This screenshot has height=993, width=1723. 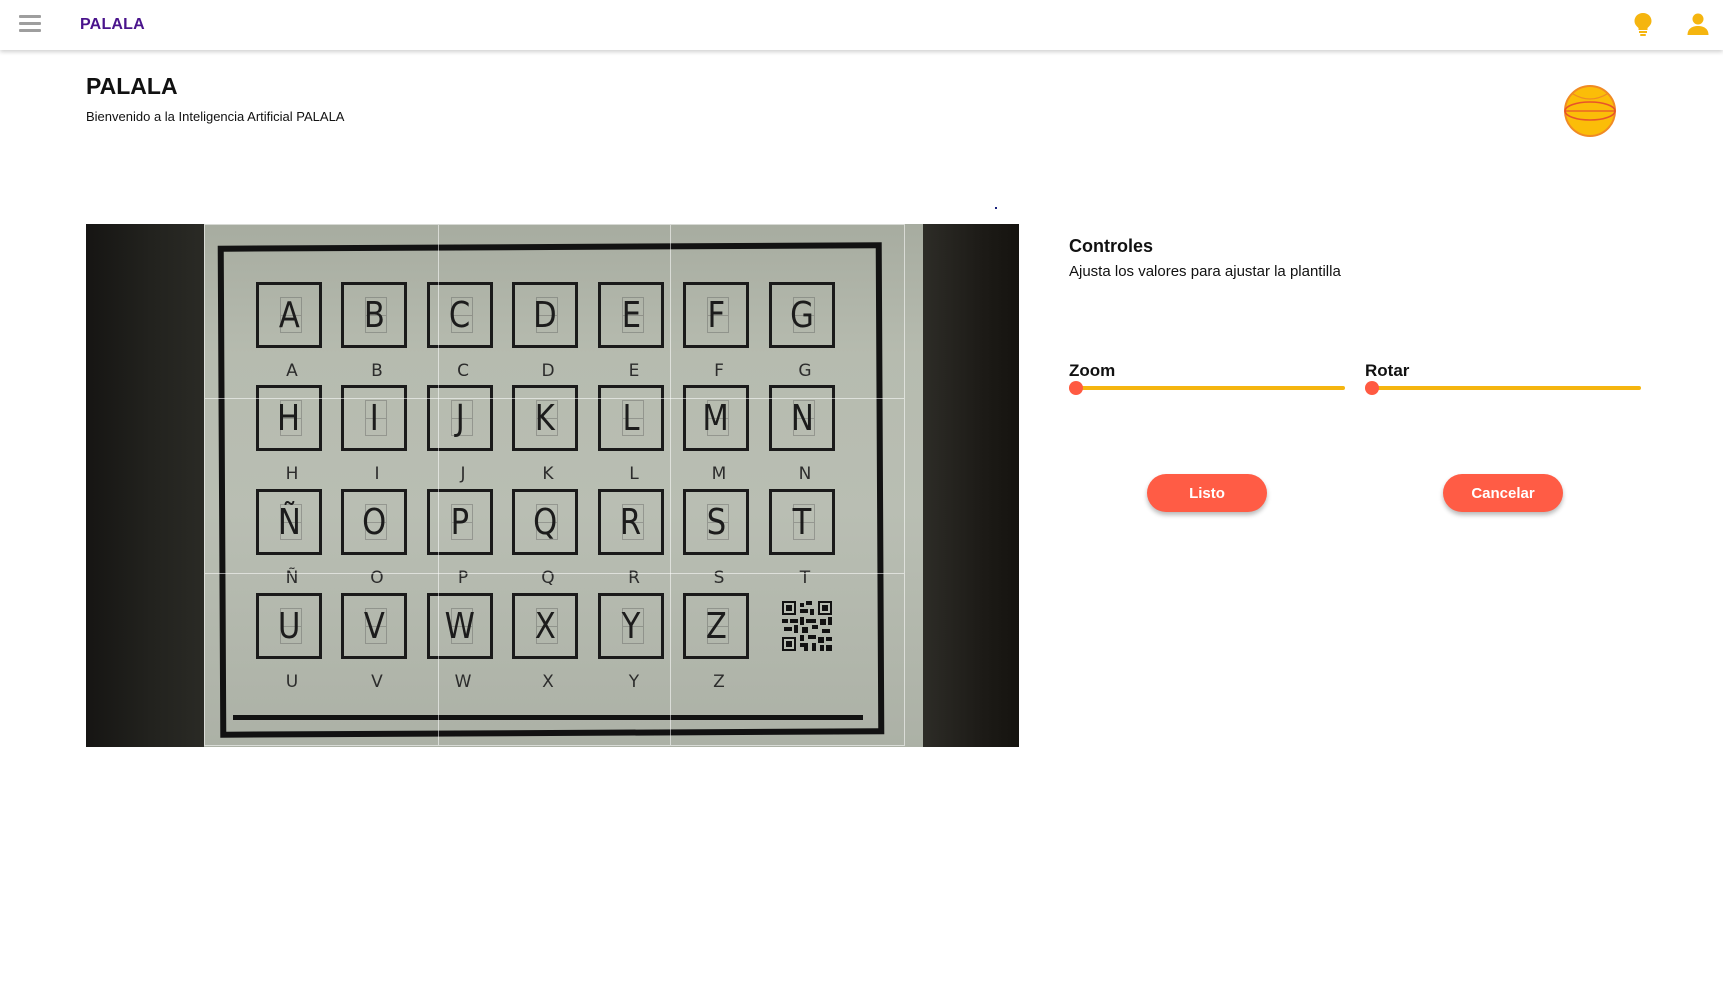 What do you see at coordinates (634, 474) in the screenshot?
I see `letter-label: L` at bounding box center [634, 474].